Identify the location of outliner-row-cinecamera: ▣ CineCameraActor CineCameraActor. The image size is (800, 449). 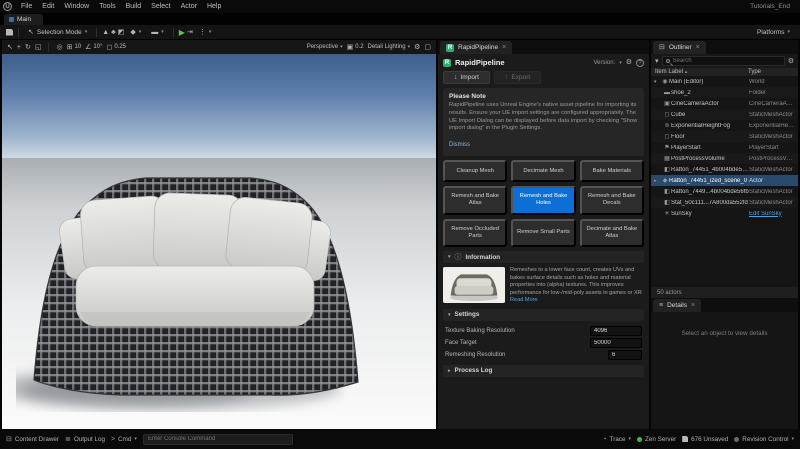
(724, 103).